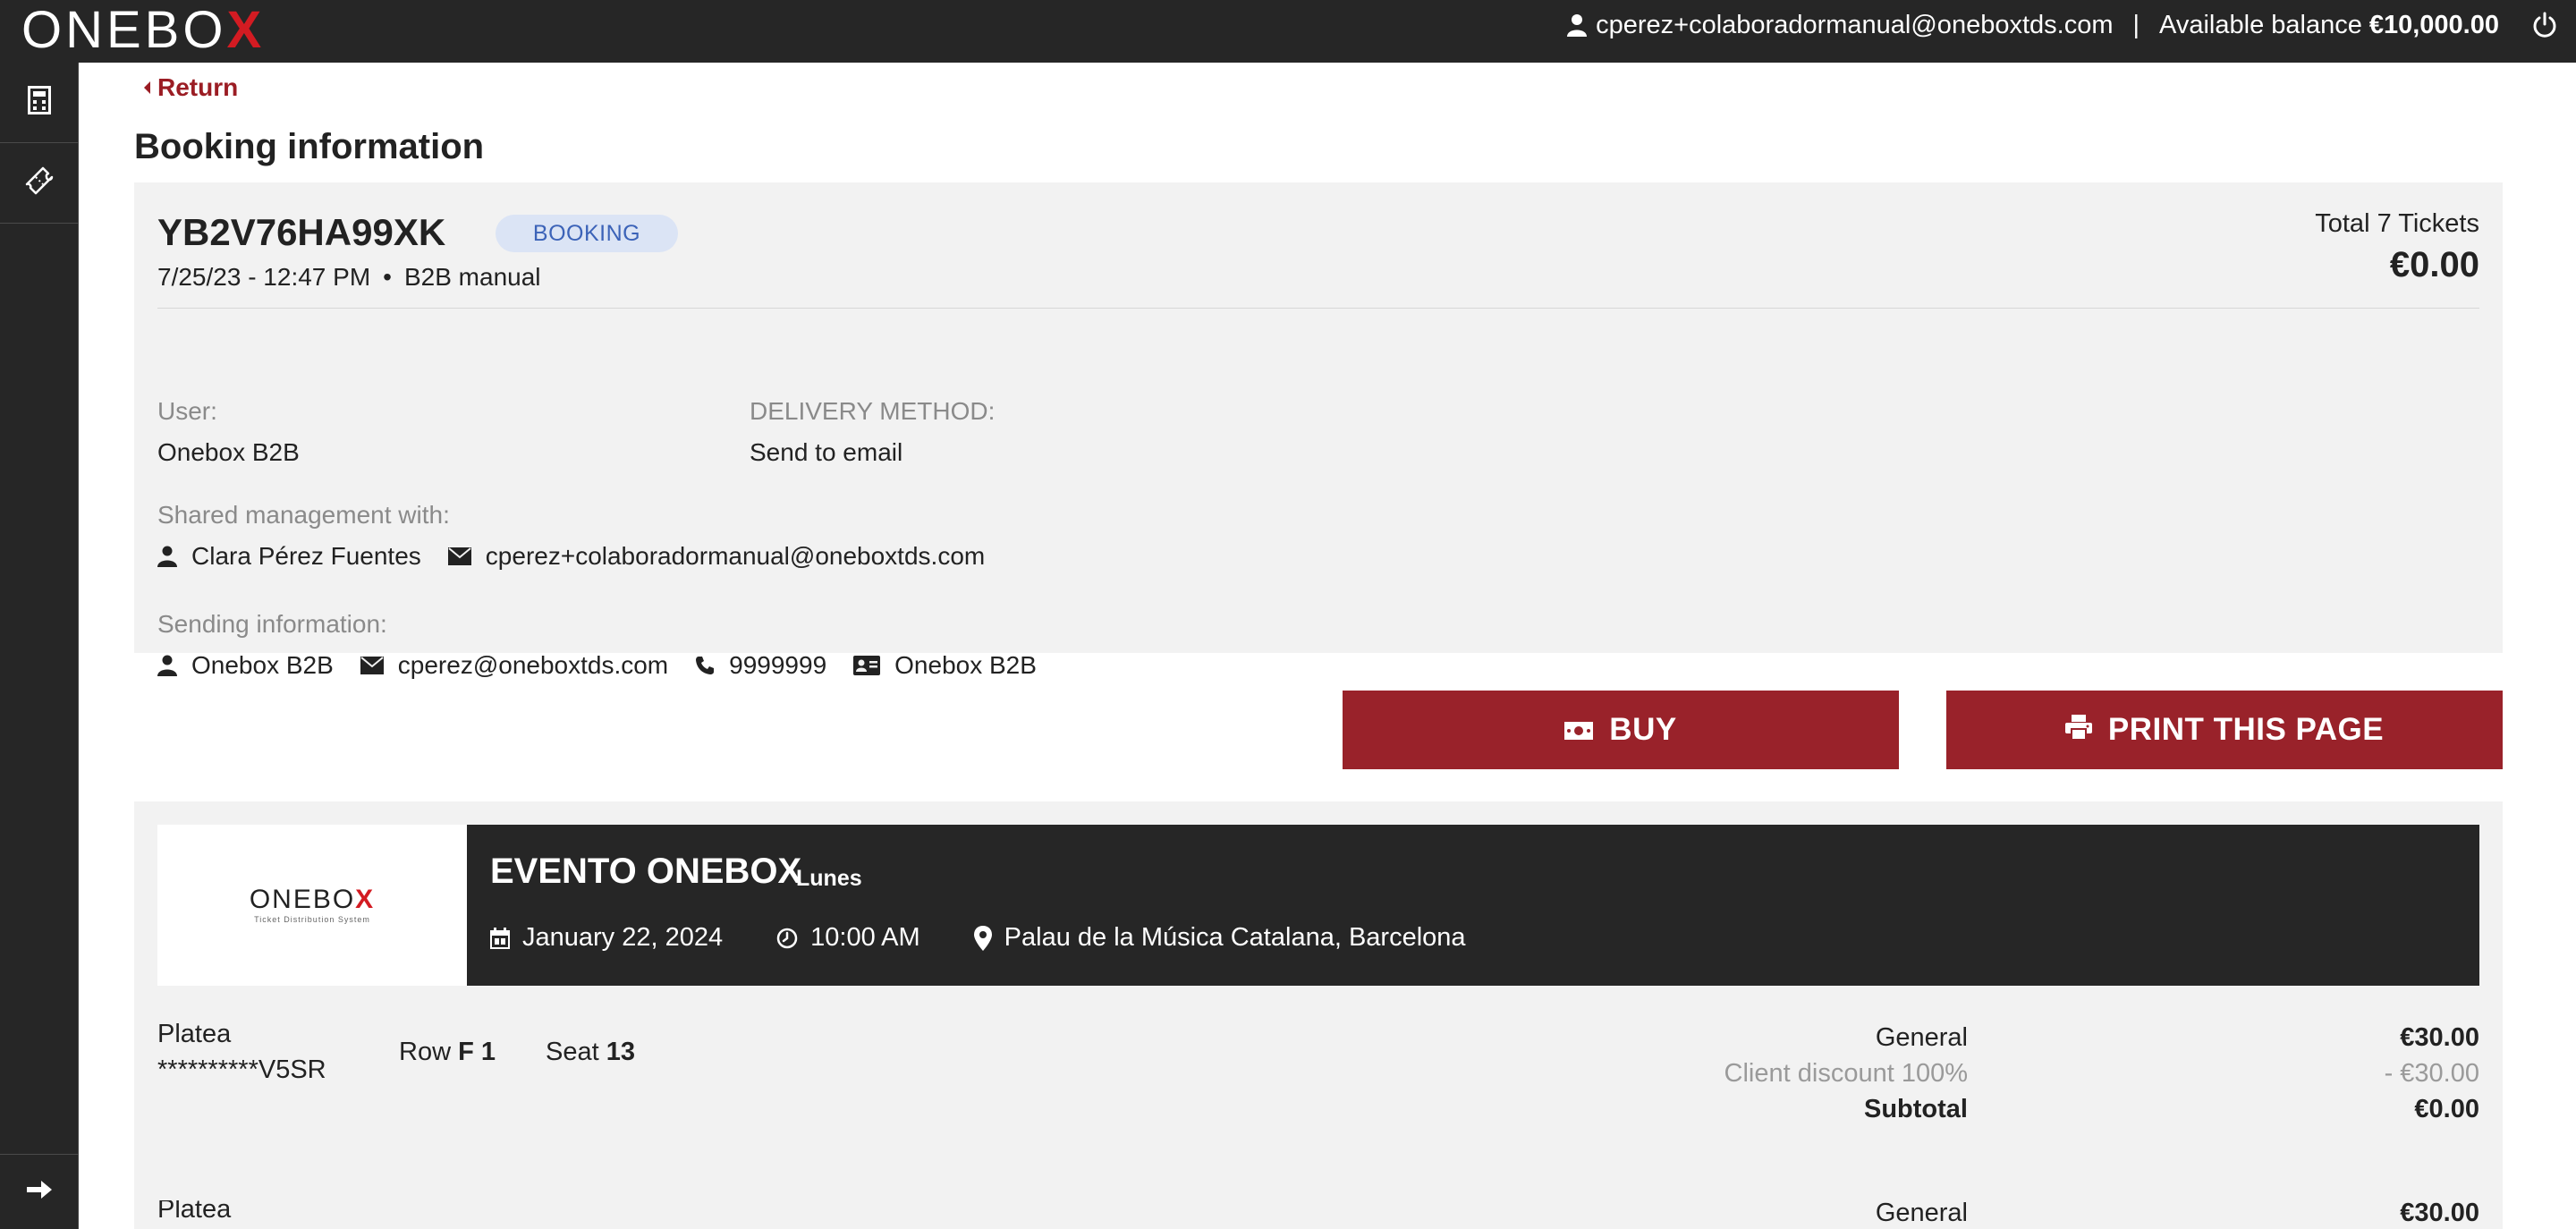  I want to click on event-date: January 22, 2024, so click(623, 937).